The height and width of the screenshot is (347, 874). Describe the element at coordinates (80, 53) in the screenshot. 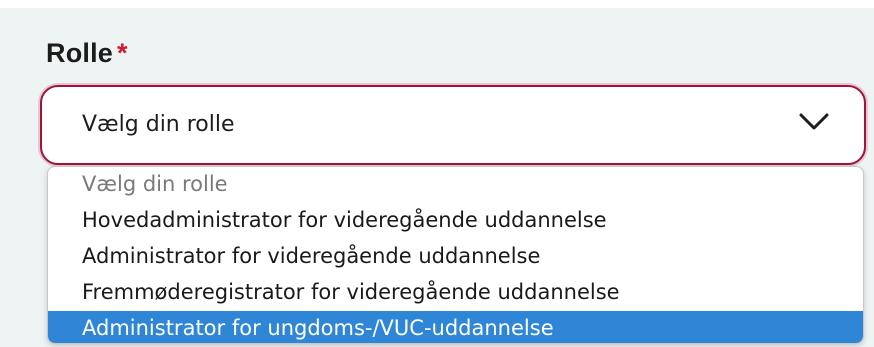

I see `role-label-text: Rolle` at that location.